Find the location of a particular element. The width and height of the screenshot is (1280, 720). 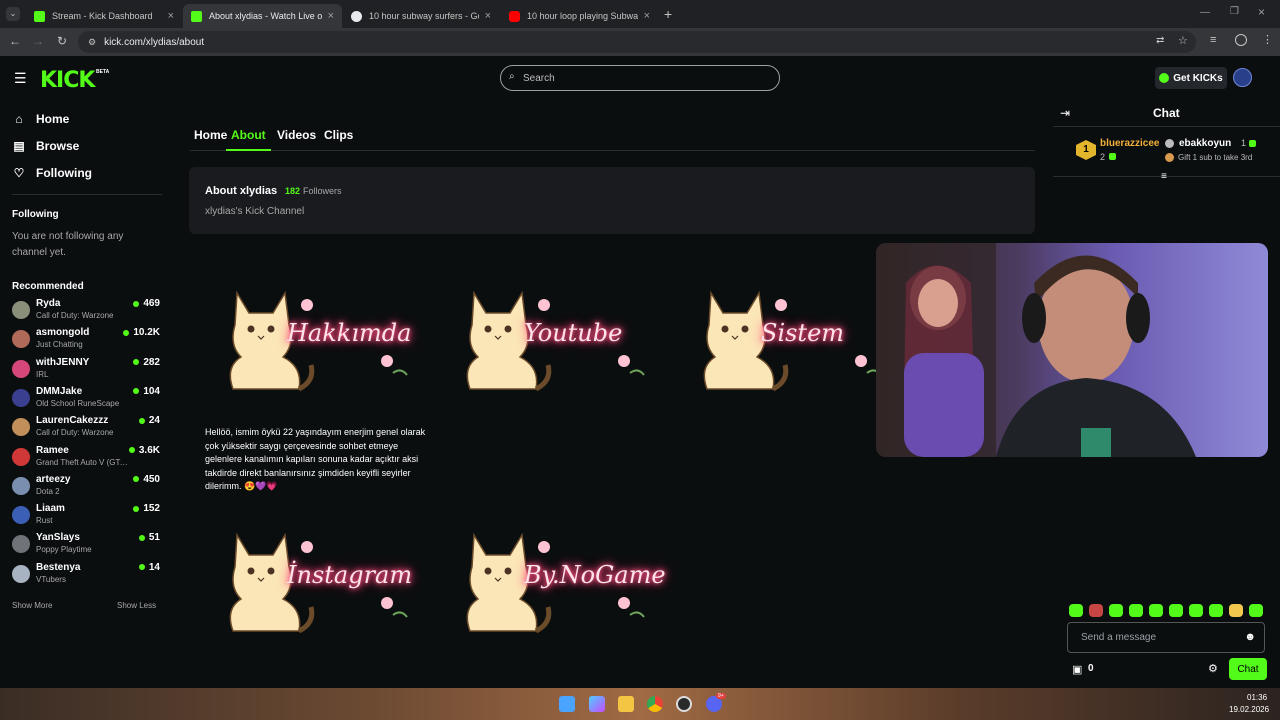

browser-tab-active: About xlydias - Watch Live on Kick × is located at coordinates (262, 16).